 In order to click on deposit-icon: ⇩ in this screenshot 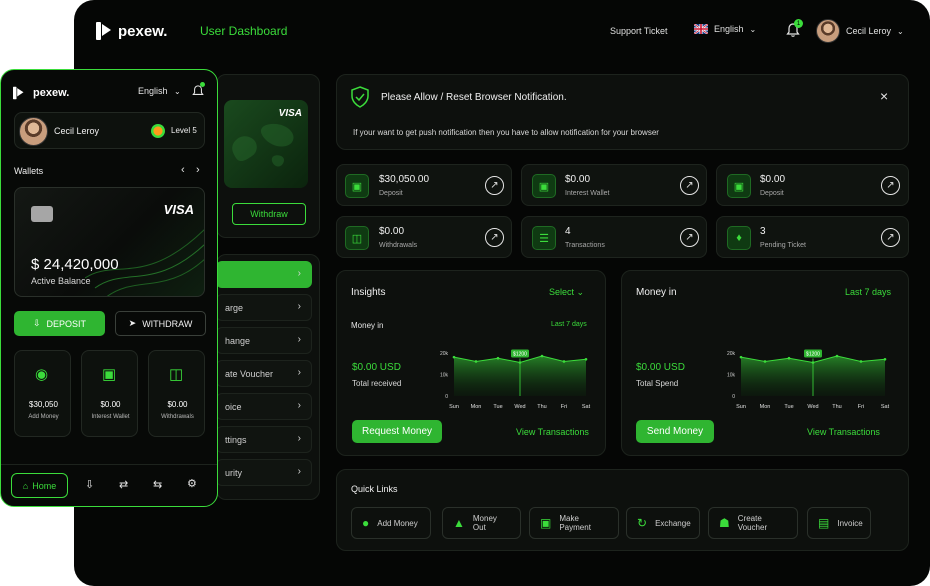, I will do `click(36, 323)`.